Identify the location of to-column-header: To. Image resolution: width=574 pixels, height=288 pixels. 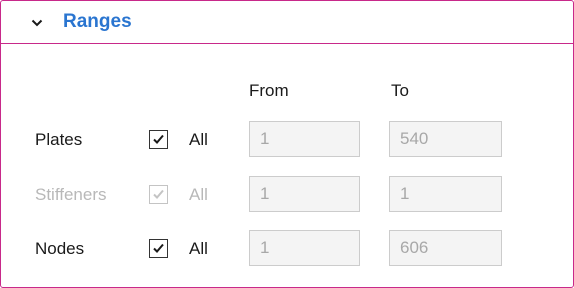
(400, 90).